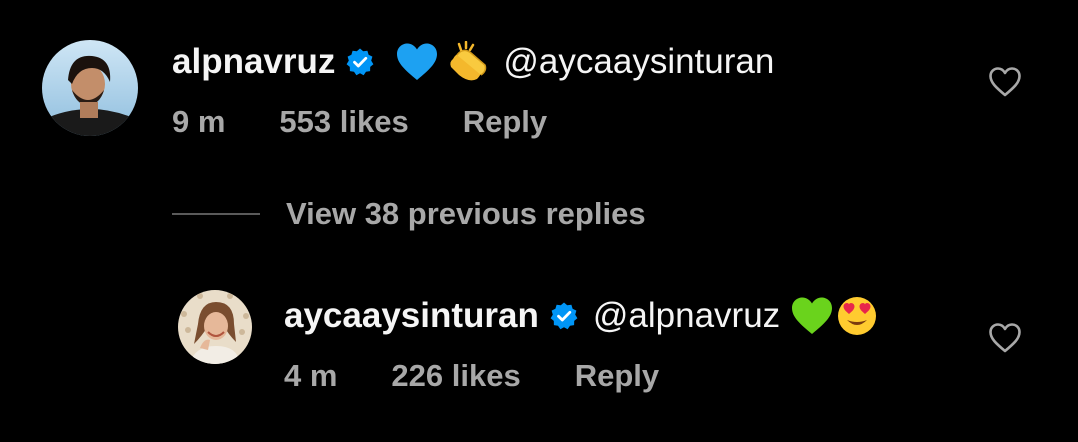  I want to click on timestamp: 4 m, so click(311, 375).